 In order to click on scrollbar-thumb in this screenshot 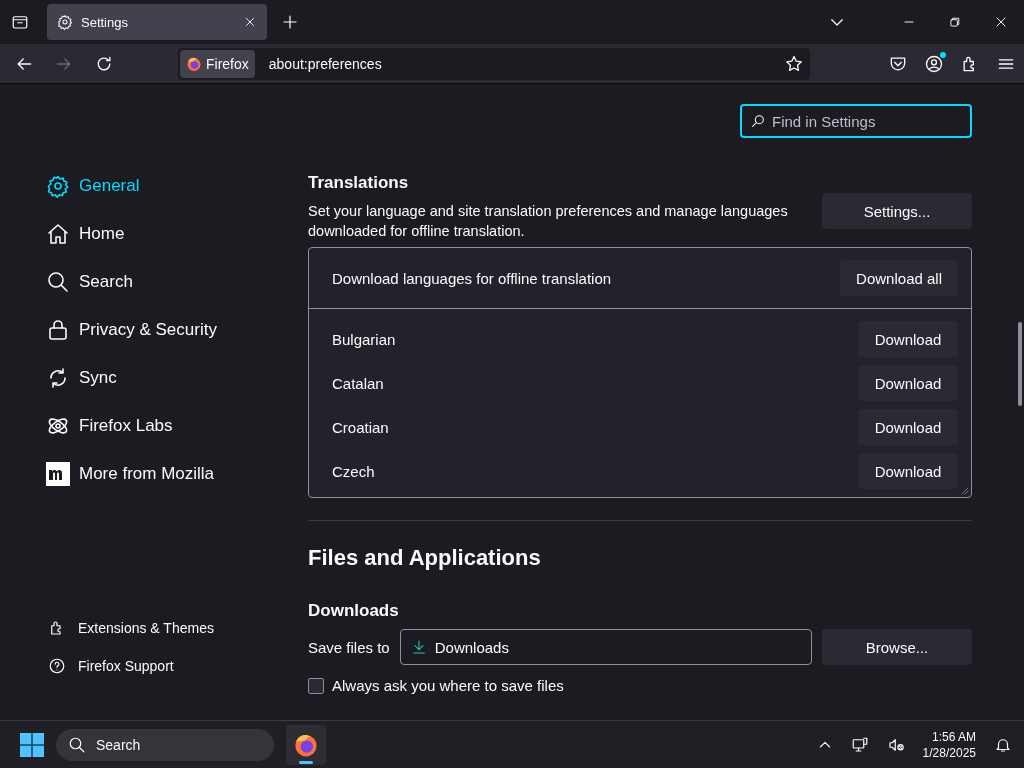, I will do `click(1020, 364)`.